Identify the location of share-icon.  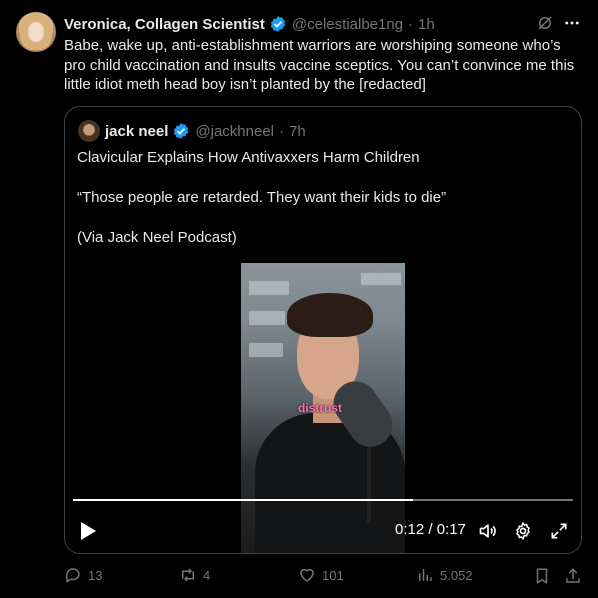
(573, 576).